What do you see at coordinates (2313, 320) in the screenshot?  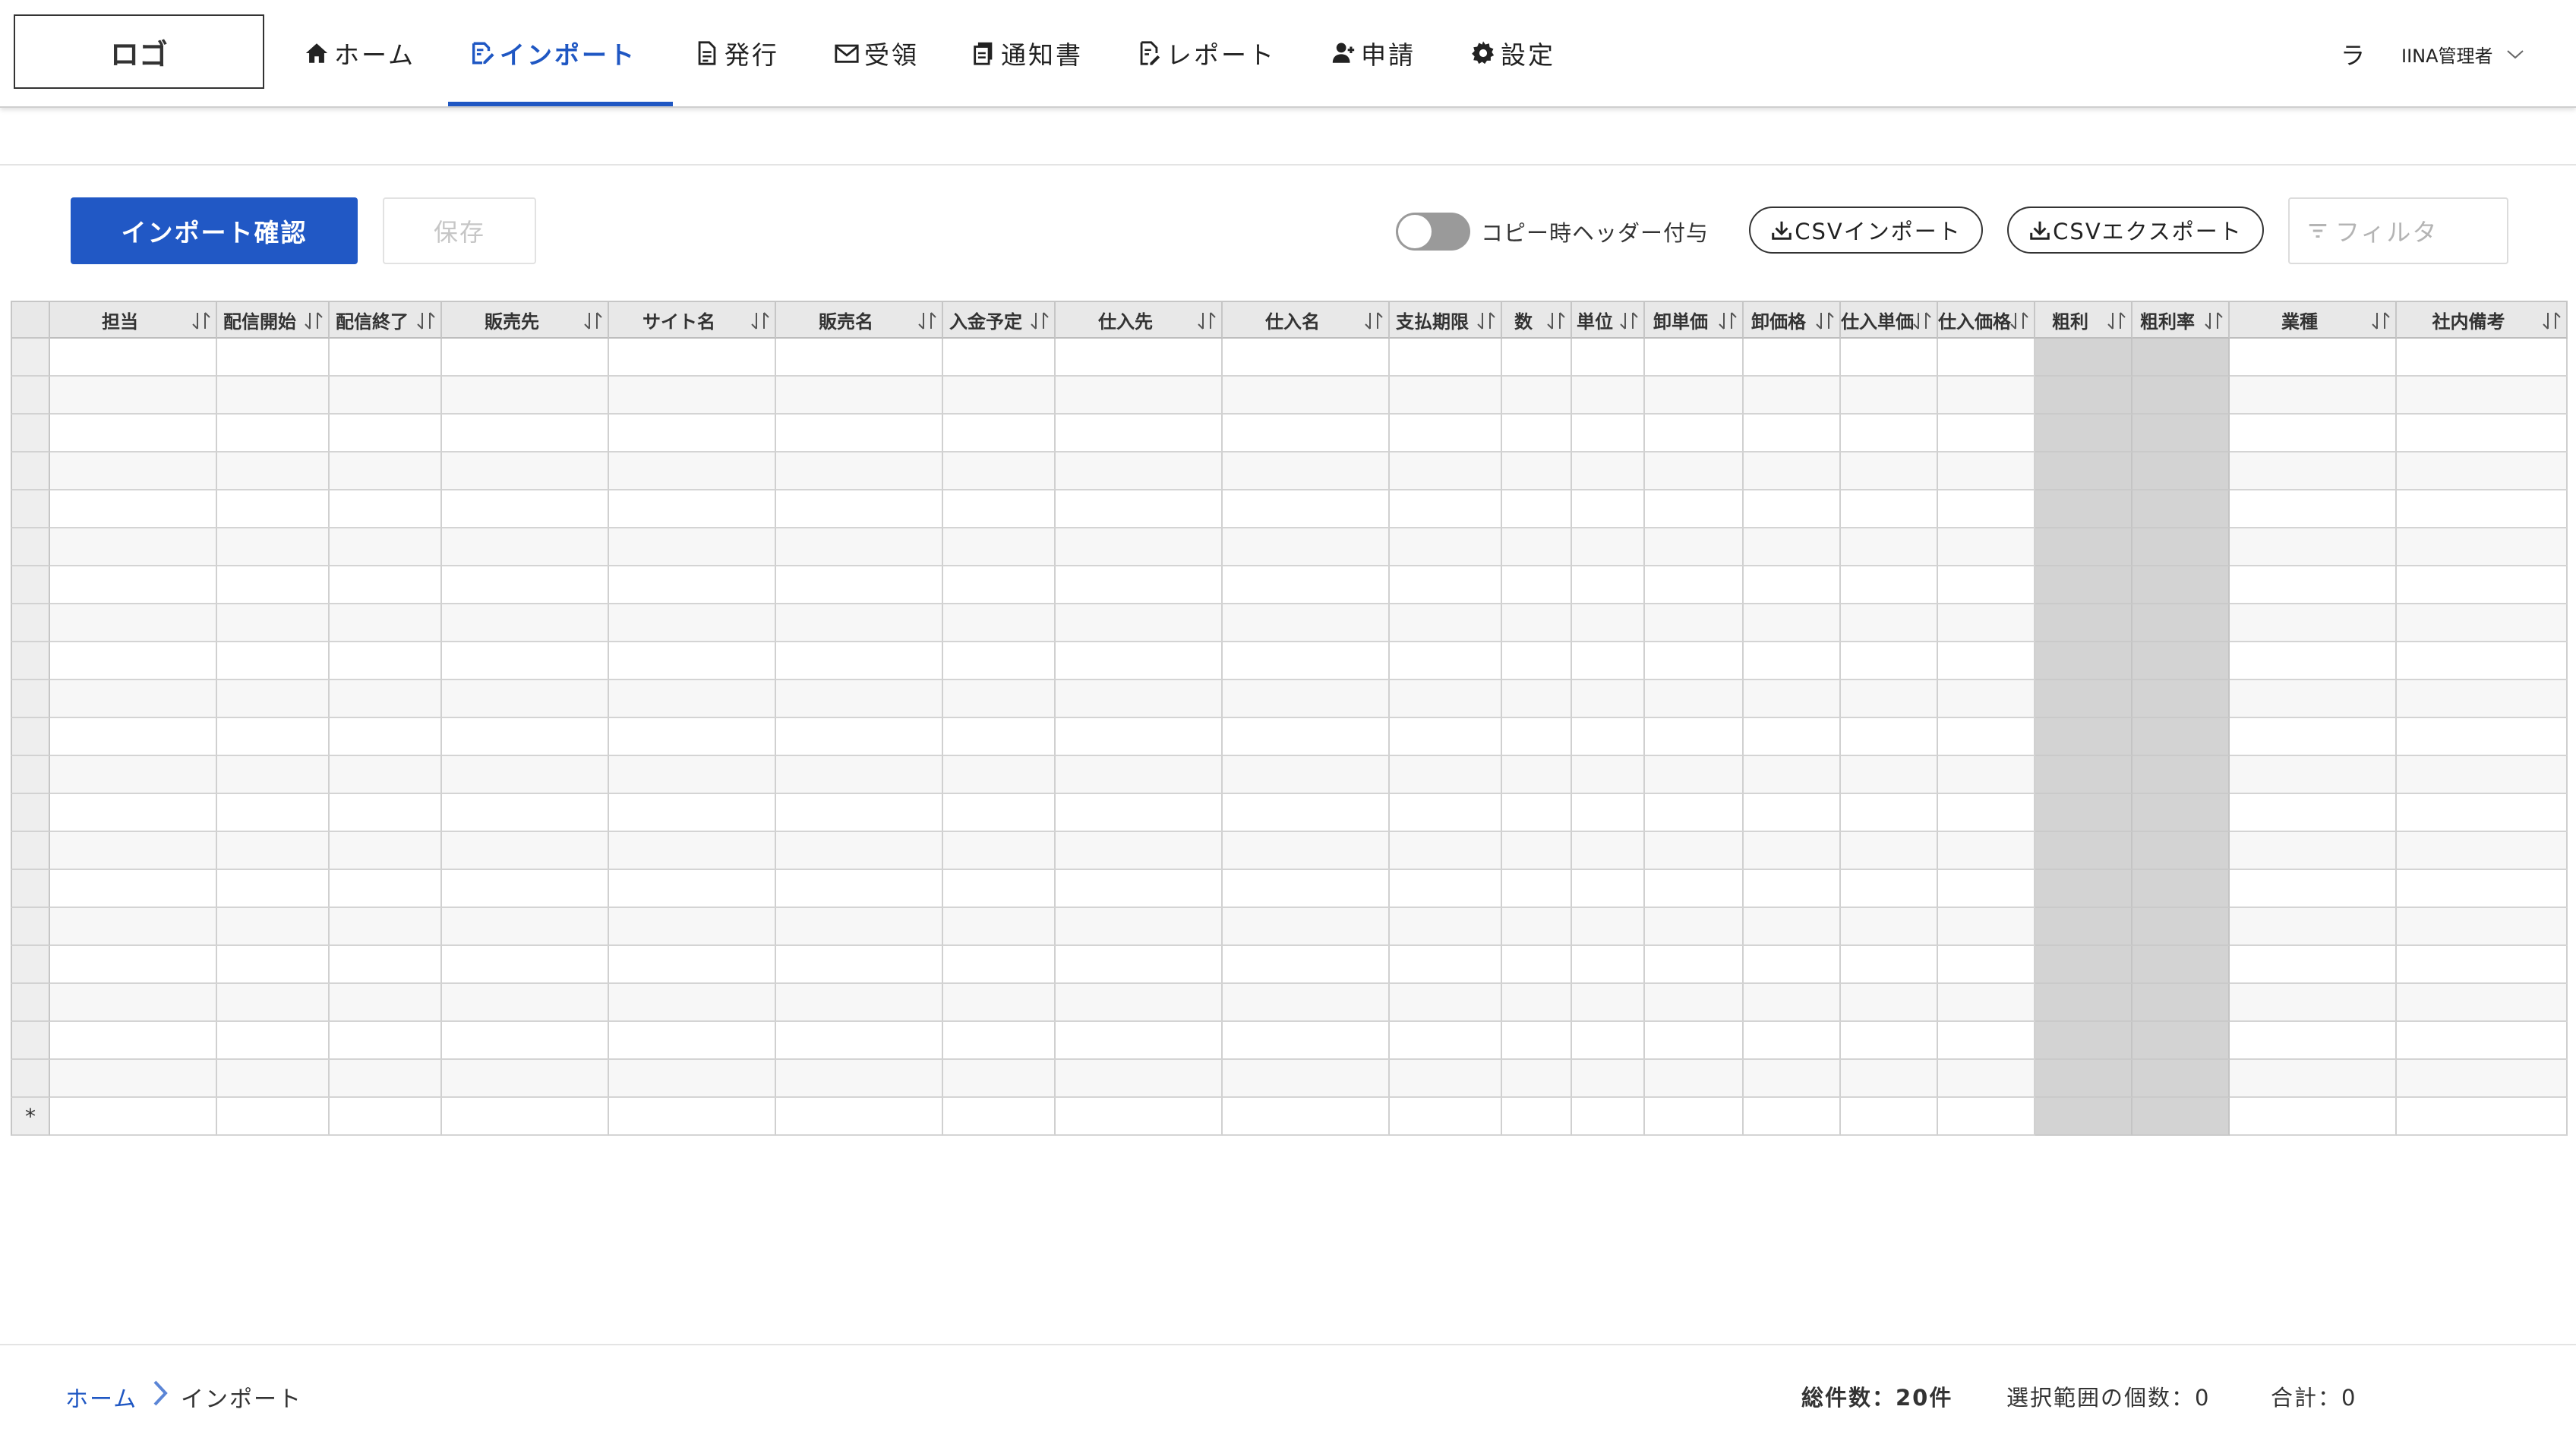 I see `column-header: 業種` at bounding box center [2313, 320].